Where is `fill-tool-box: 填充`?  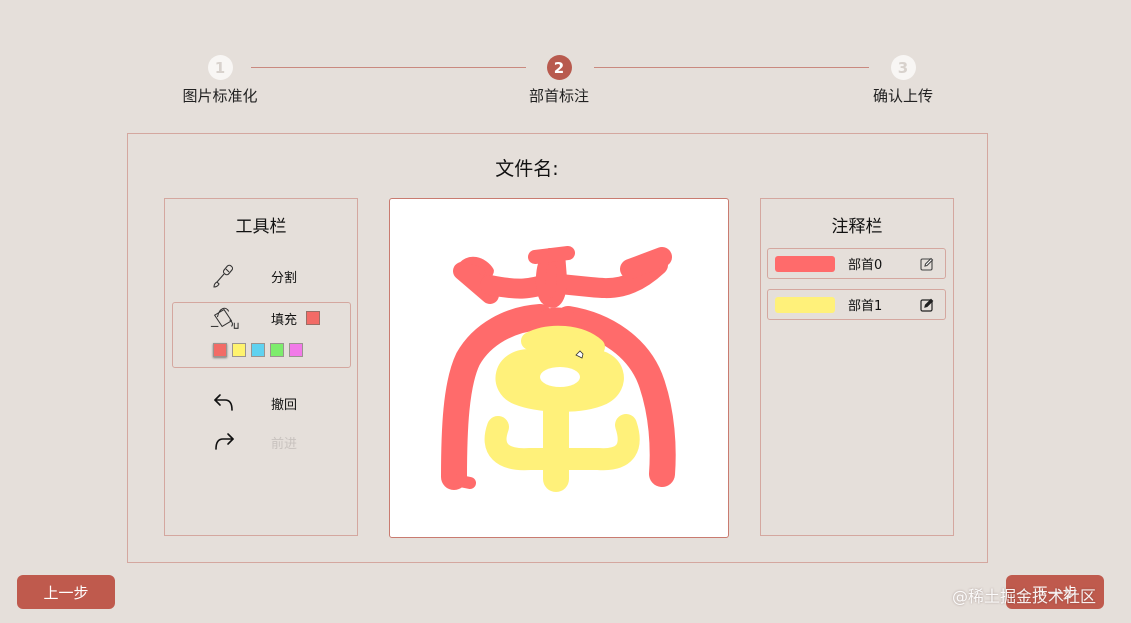
fill-tool-box: 填充 is located at coordinates (261, 335).